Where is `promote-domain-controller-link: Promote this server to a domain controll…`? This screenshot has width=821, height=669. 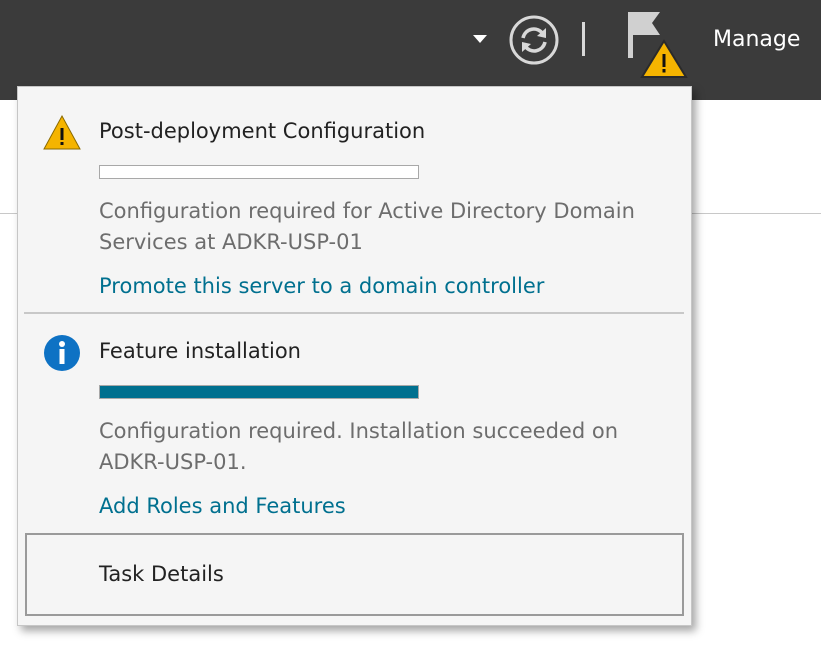 promote-domain-controller-link: Promote this server to a domain controll… is located at coordinates (321, 286).